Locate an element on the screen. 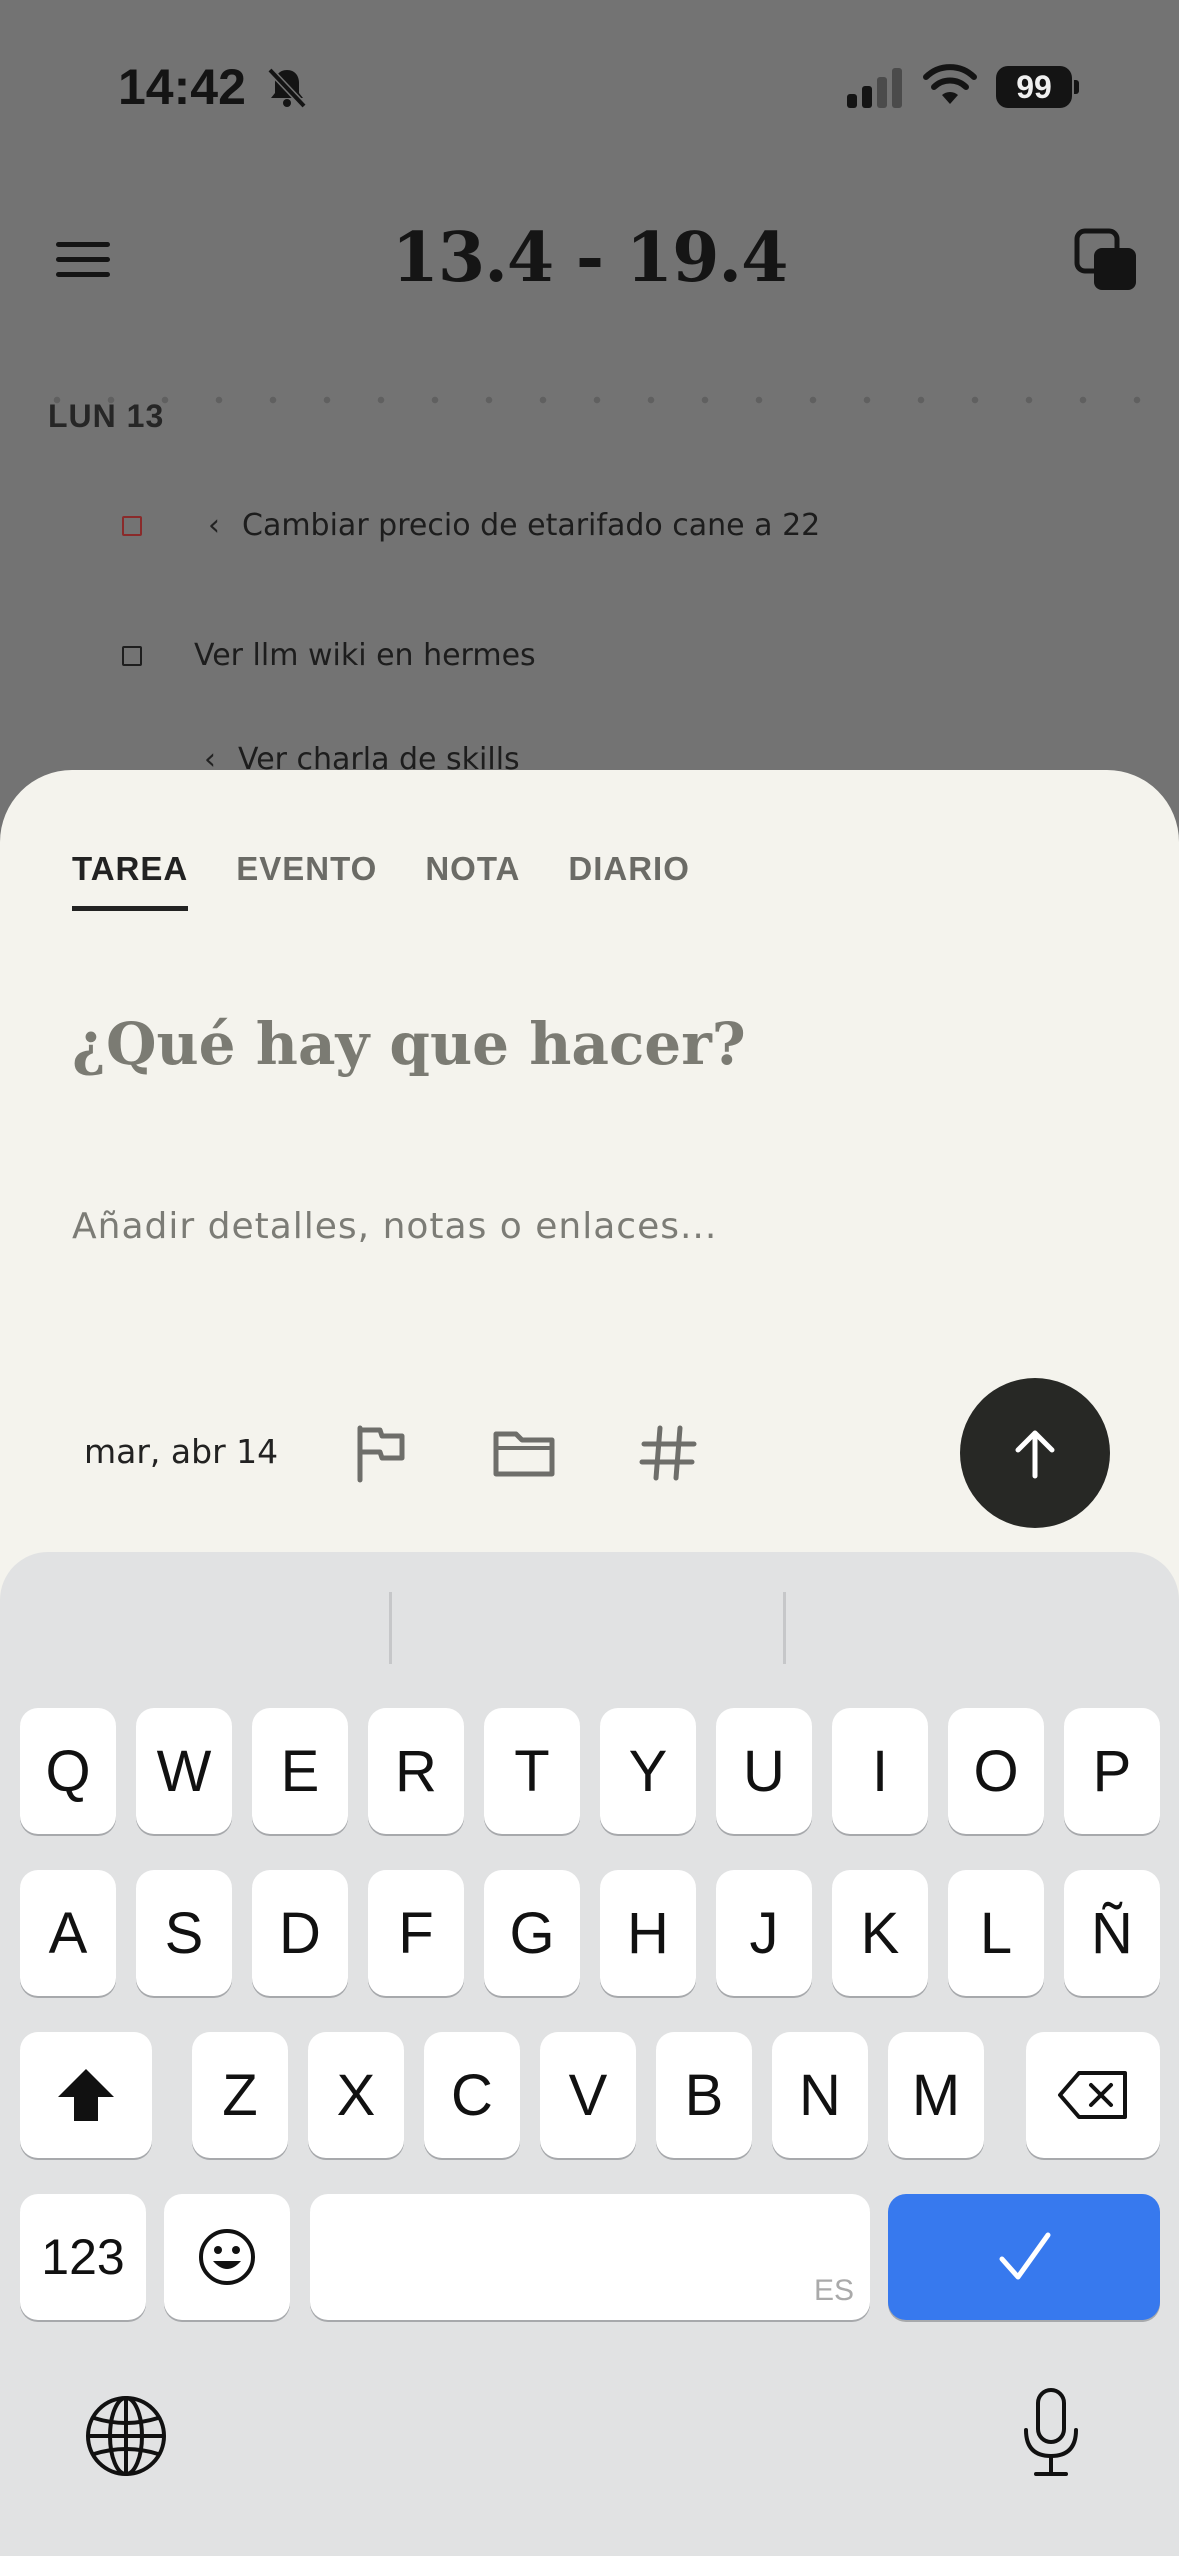 This screenshot has width=1179, height=2556. key: S is located at coordinates (184, 1933).